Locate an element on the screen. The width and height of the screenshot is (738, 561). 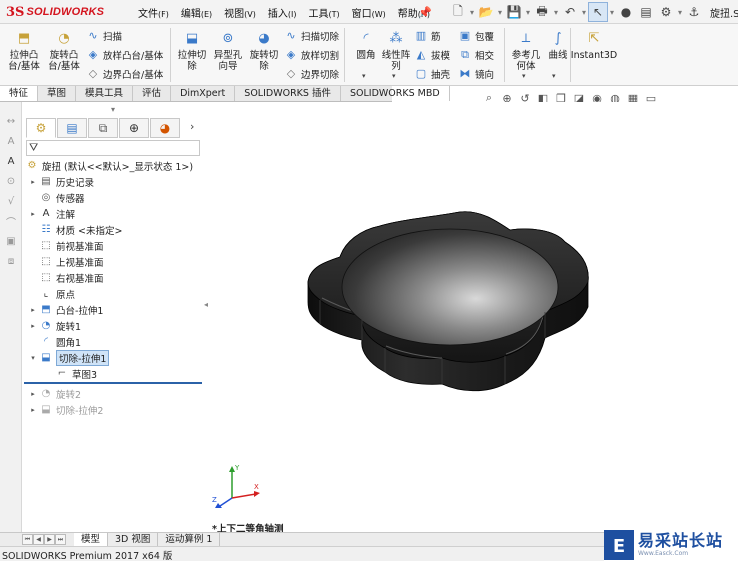
tab-mbd: SOLIDWORKS MBD is located at coordinates (395, 93).